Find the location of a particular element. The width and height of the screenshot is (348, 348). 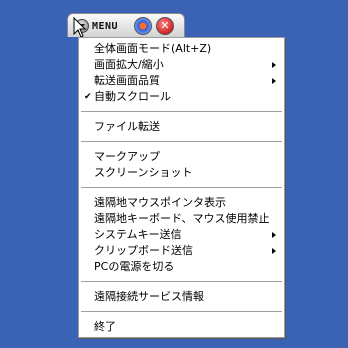

menu-item-label: システムキー送信 is located at coordinates (138, 234).